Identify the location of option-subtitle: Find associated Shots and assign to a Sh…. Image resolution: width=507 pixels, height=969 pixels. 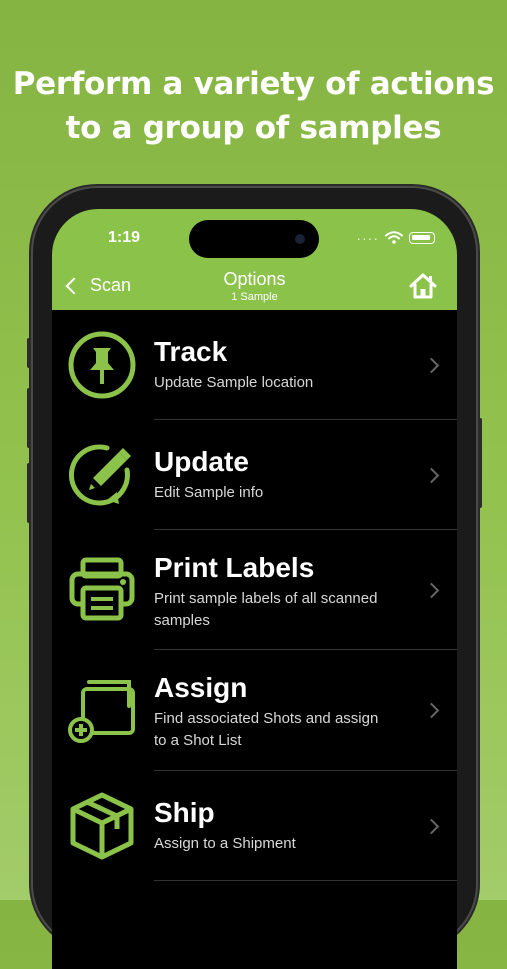
(266, 729).